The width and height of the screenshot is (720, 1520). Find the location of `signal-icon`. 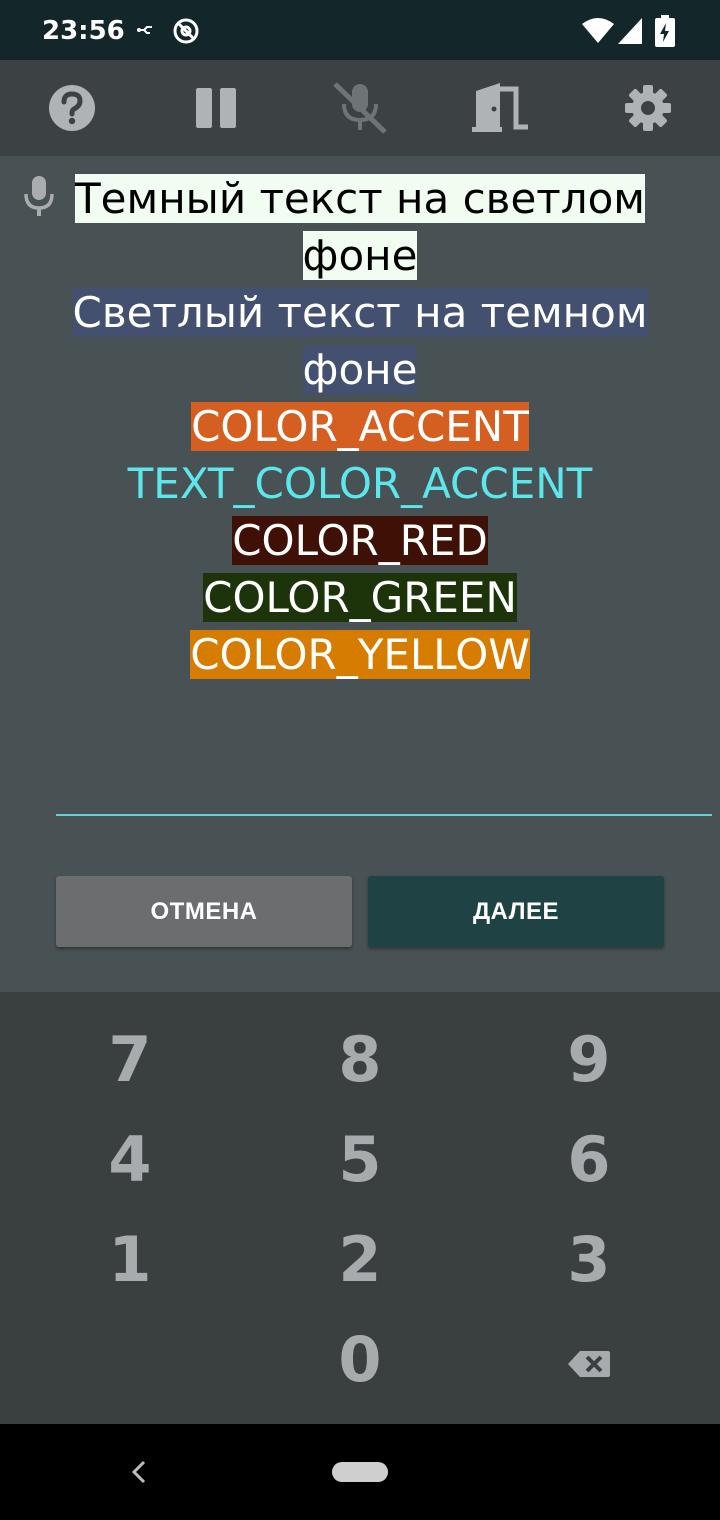

signal-icon is located at coordinates (630, 31).